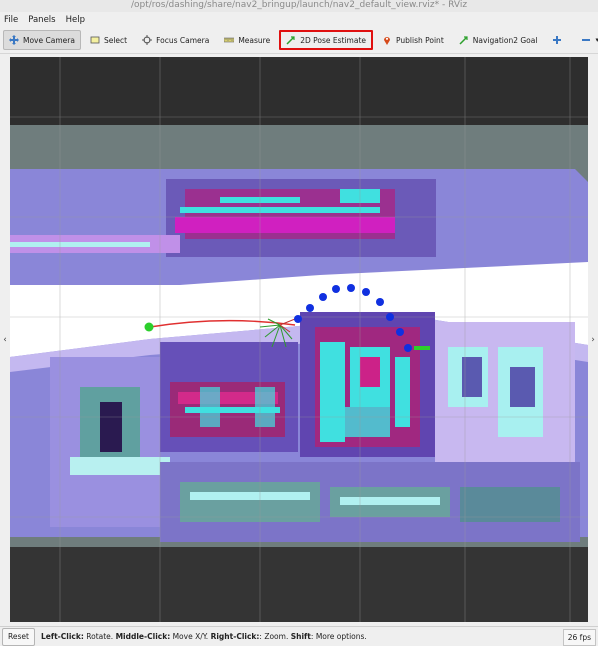 The width and height of the screenshot is (598, 646). I want to click on ruler-icon, so click(229, 40).